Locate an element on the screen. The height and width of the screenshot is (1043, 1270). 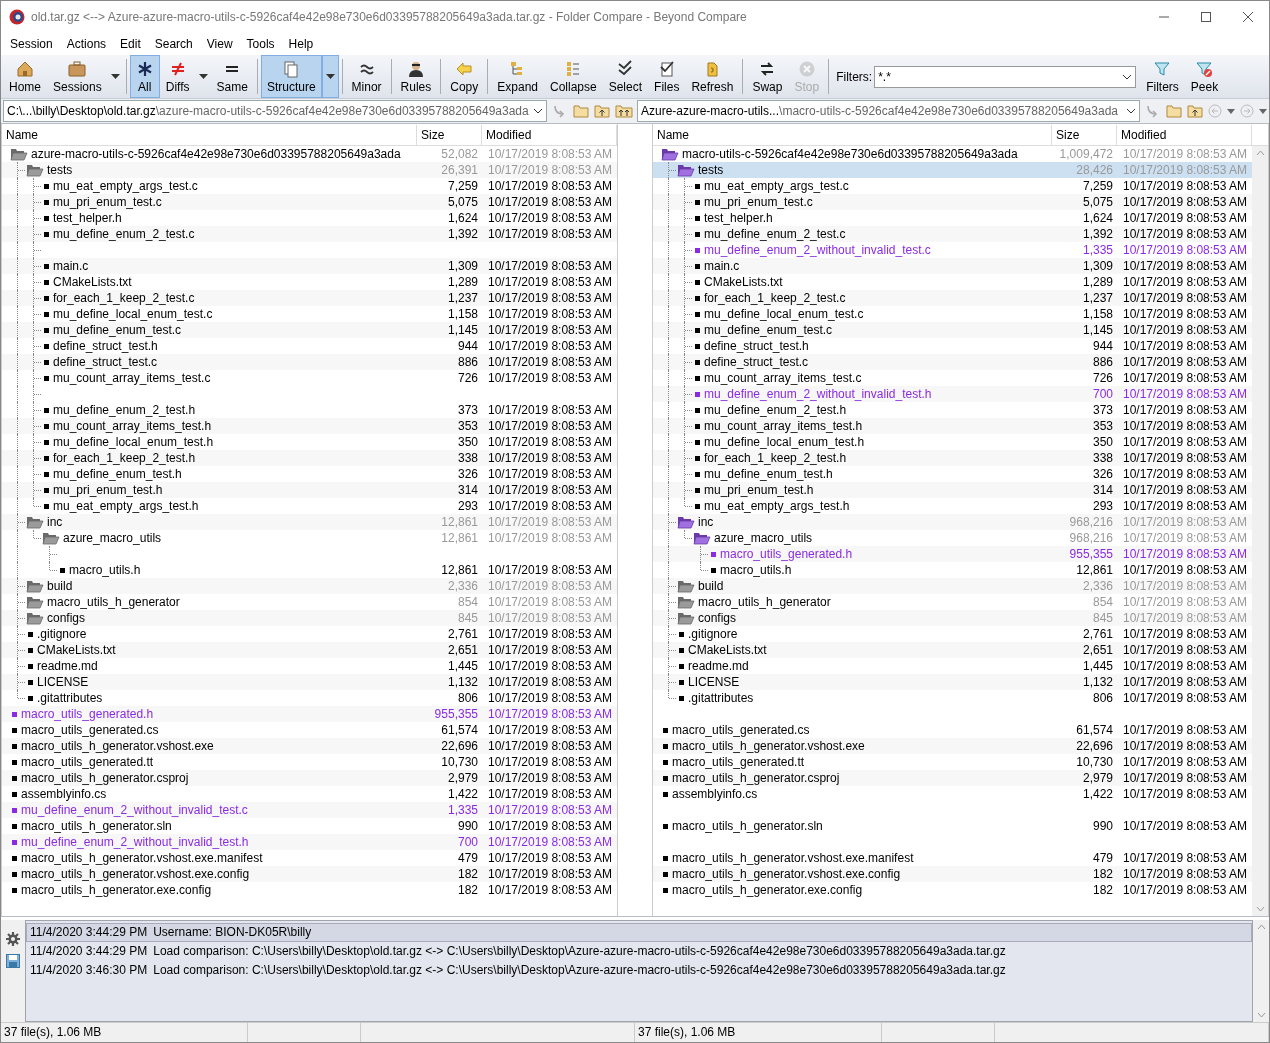
log-entry: 11/4/2020 3:44:29 PM Username: BION-DK05R\billy is located at coordinates (639, 932).